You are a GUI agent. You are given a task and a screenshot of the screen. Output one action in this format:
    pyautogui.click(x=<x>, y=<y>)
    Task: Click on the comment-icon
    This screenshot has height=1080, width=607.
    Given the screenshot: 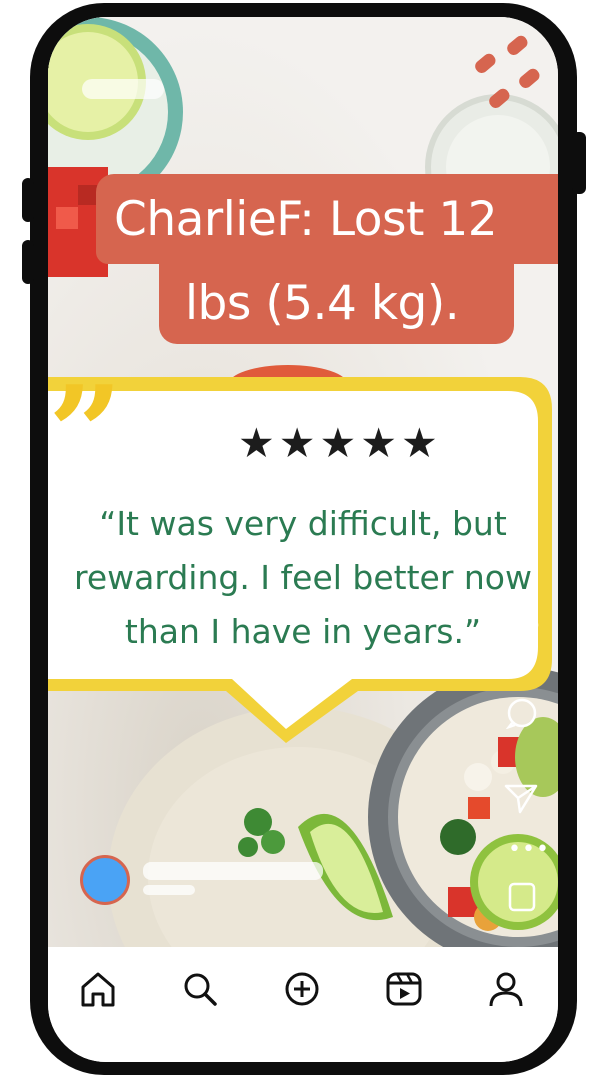 What is the action you would take?
    pyautogui.click(x=522, y=713)
    